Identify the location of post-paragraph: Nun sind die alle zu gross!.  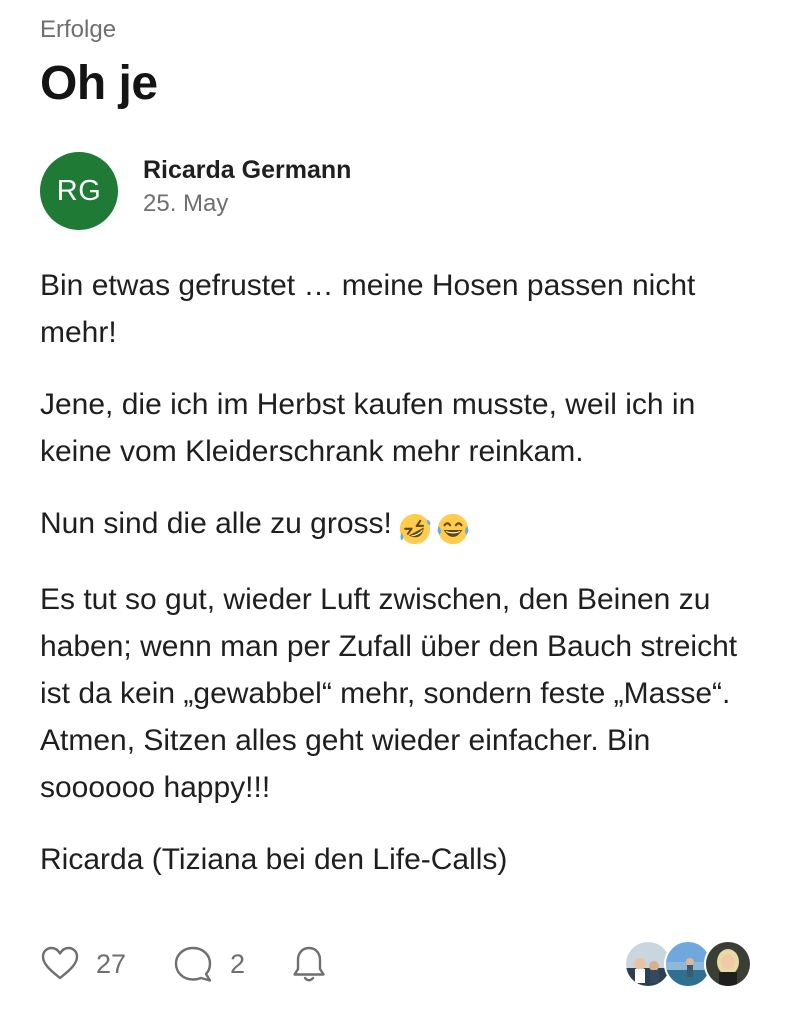
(400, 525).